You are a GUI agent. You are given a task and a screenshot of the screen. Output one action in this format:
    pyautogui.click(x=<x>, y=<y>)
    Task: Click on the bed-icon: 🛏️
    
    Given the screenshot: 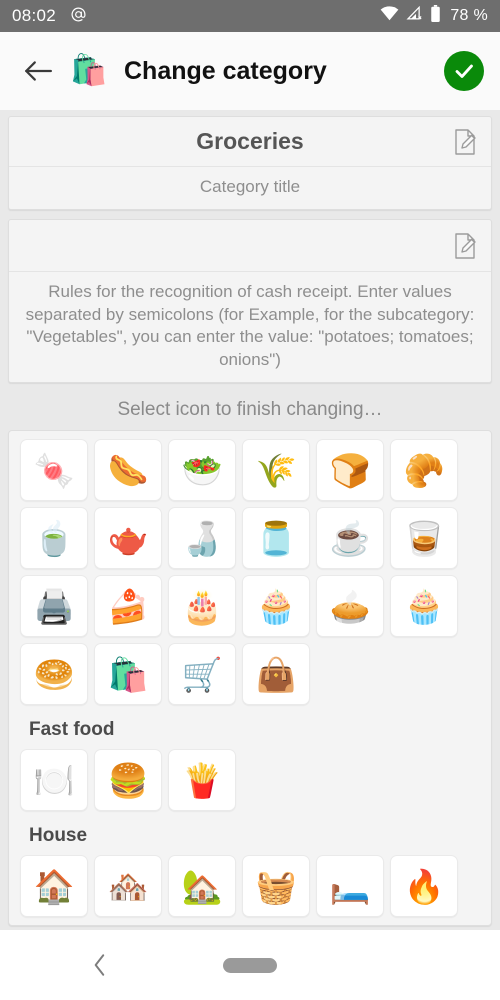 What is the action you would take?
    pyautogui.click(x=350, y=886)
    